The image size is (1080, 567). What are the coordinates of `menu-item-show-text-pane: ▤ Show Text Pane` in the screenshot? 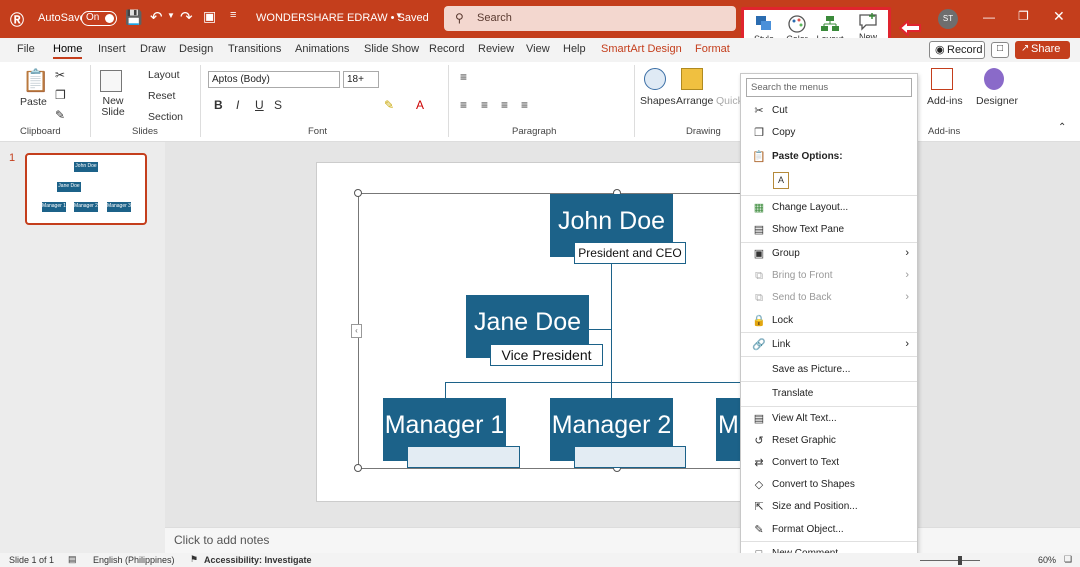 It's located at (829, 230).